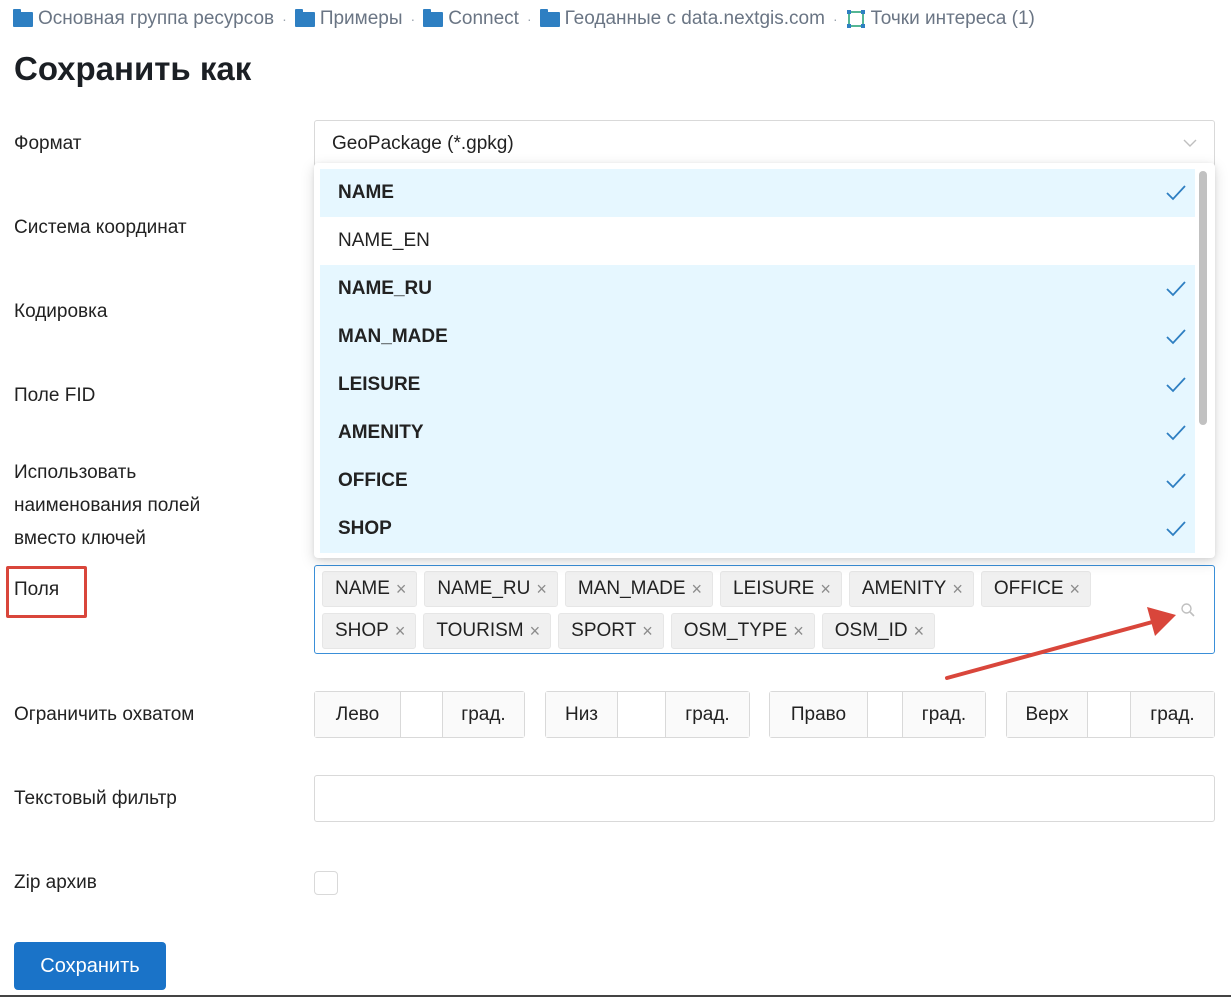 The width and height of the screenshot is (1231, 997). I want to click on extent-bottom-group: Низ град., so click(647, 714).